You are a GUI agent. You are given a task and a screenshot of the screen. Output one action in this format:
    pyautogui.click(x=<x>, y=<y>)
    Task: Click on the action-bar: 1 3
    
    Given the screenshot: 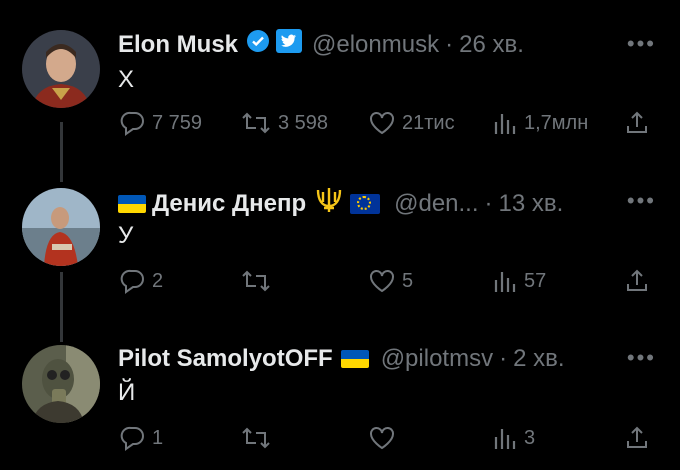 What is the action you would take?
    pyautogui.click(x=388, y=440)
    